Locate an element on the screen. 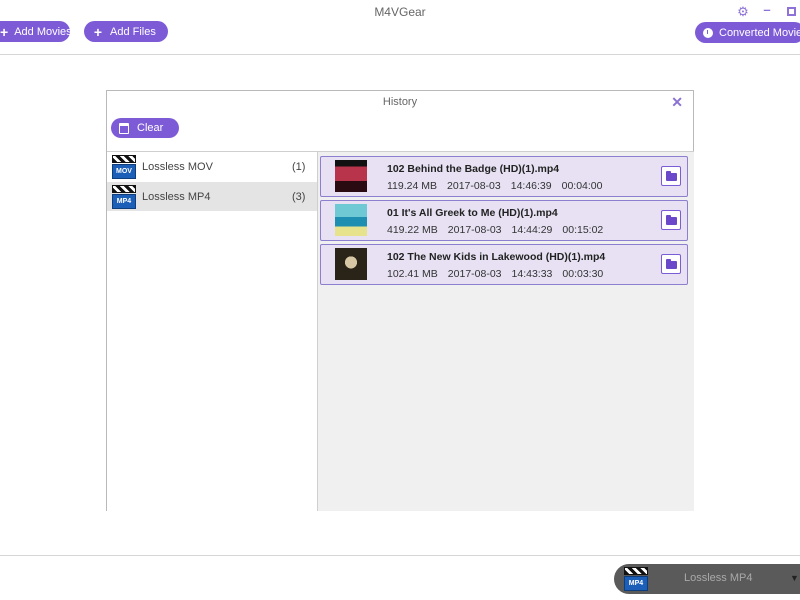 The height and width of the screenshot is (600, 800). file-meta: 119.24 MB 2017-08-03 14:46:39 00:04:00 is located at coordinates (499, 186).